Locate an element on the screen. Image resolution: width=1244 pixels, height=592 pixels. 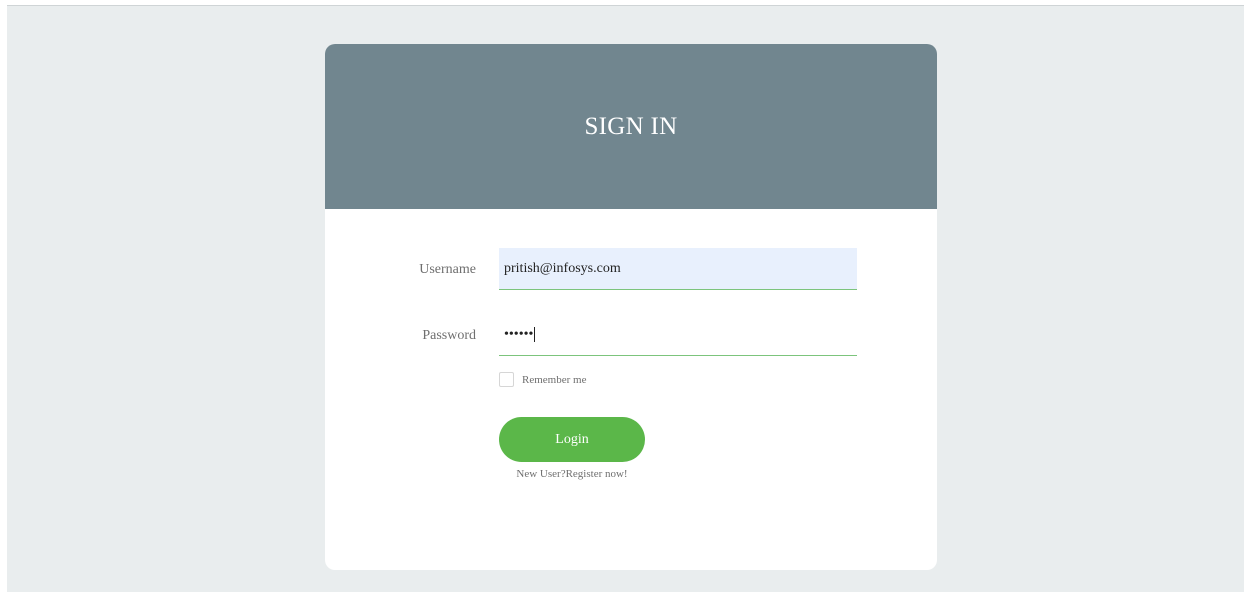
text-caret is located at coordinates (535, 334).